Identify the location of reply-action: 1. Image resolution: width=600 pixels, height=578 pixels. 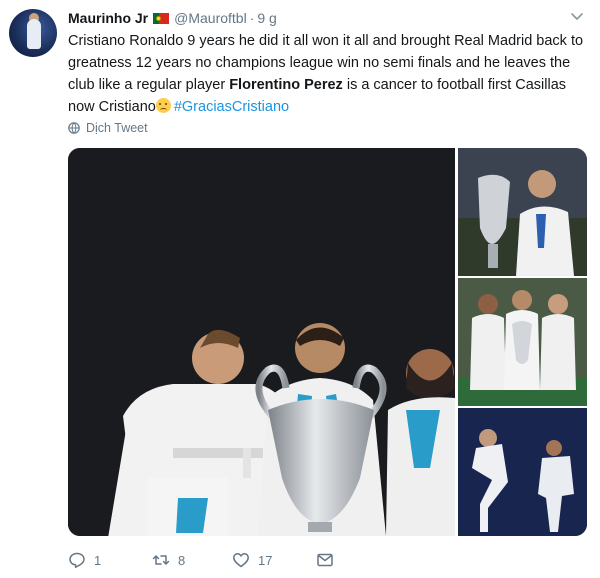
(84, 560).